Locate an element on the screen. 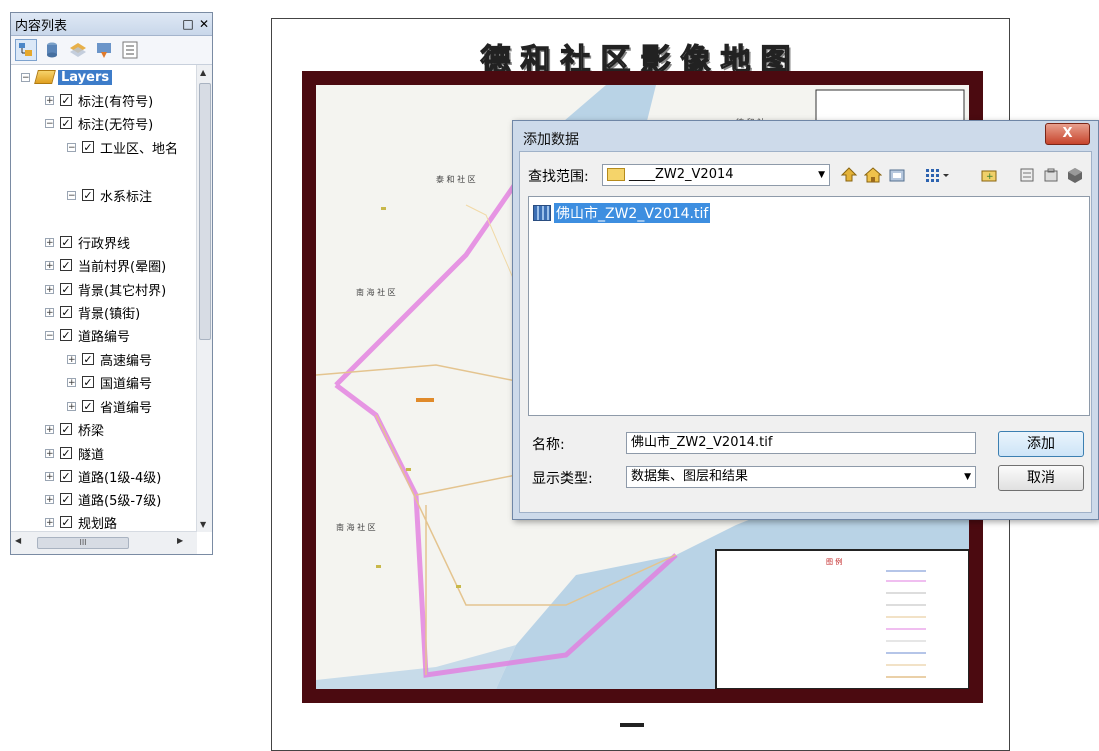 This screenshot has height=751, width=1099. home-icon is located at coordinates (873, 175).